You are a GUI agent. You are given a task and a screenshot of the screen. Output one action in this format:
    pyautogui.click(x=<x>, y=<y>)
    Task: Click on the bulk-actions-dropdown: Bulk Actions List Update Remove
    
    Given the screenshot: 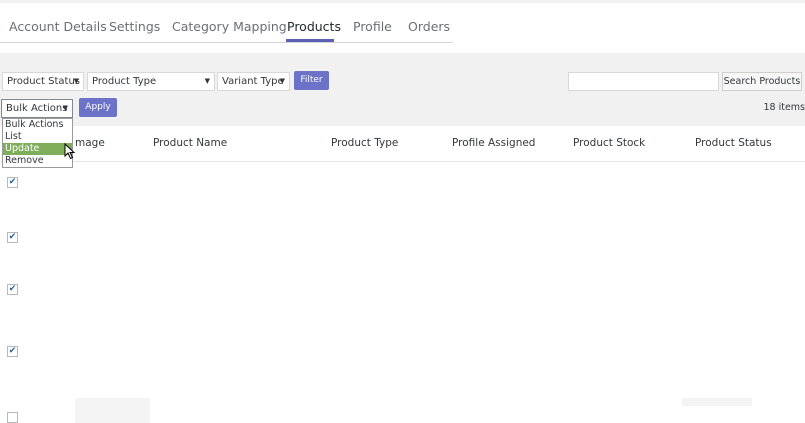 What is the action you would take?
    pyautogui.click(x=37, y=143)
    